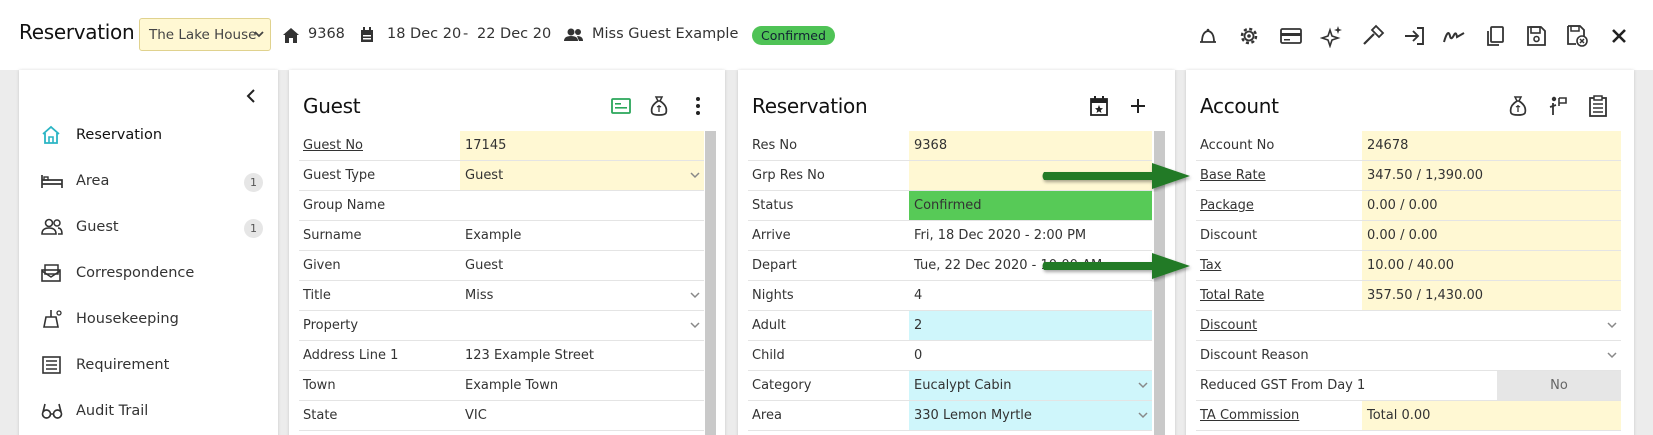 Image resolution: width=1653 pixels, height=435 pixels. What do you see at coordinates (1030, 235) in the screenshot?
I see `field-value: Fri, 18 Dec 2020 - 2:00 PM` at bounding box center [1030, 235].